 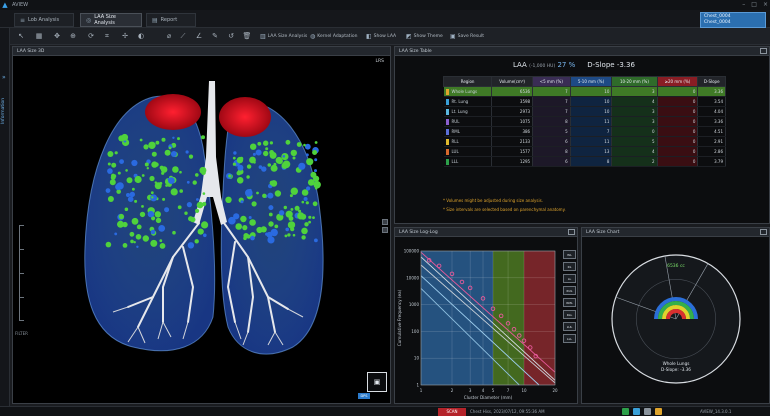 I want to click on table-cell: 4, so click(x=634, y=151).